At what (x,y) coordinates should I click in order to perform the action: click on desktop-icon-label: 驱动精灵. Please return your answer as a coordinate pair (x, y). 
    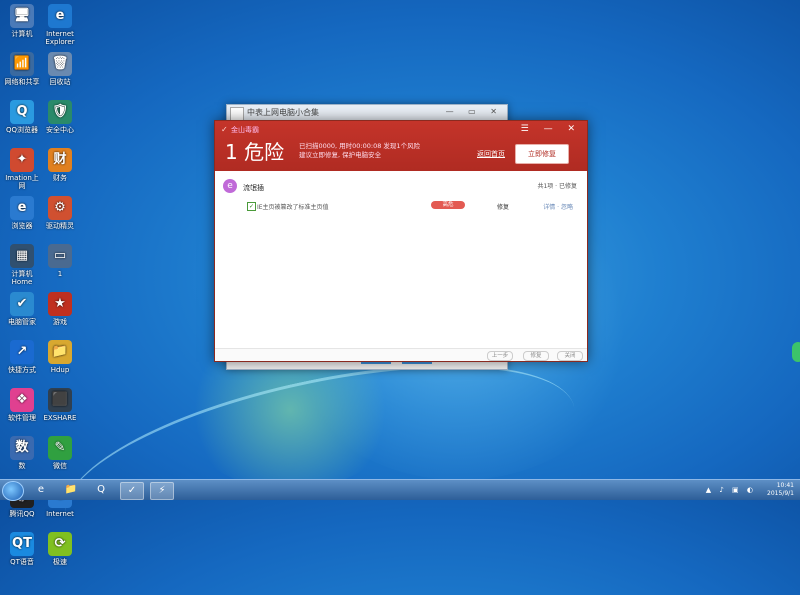
    Looking at the image, I should click on (60, 226).